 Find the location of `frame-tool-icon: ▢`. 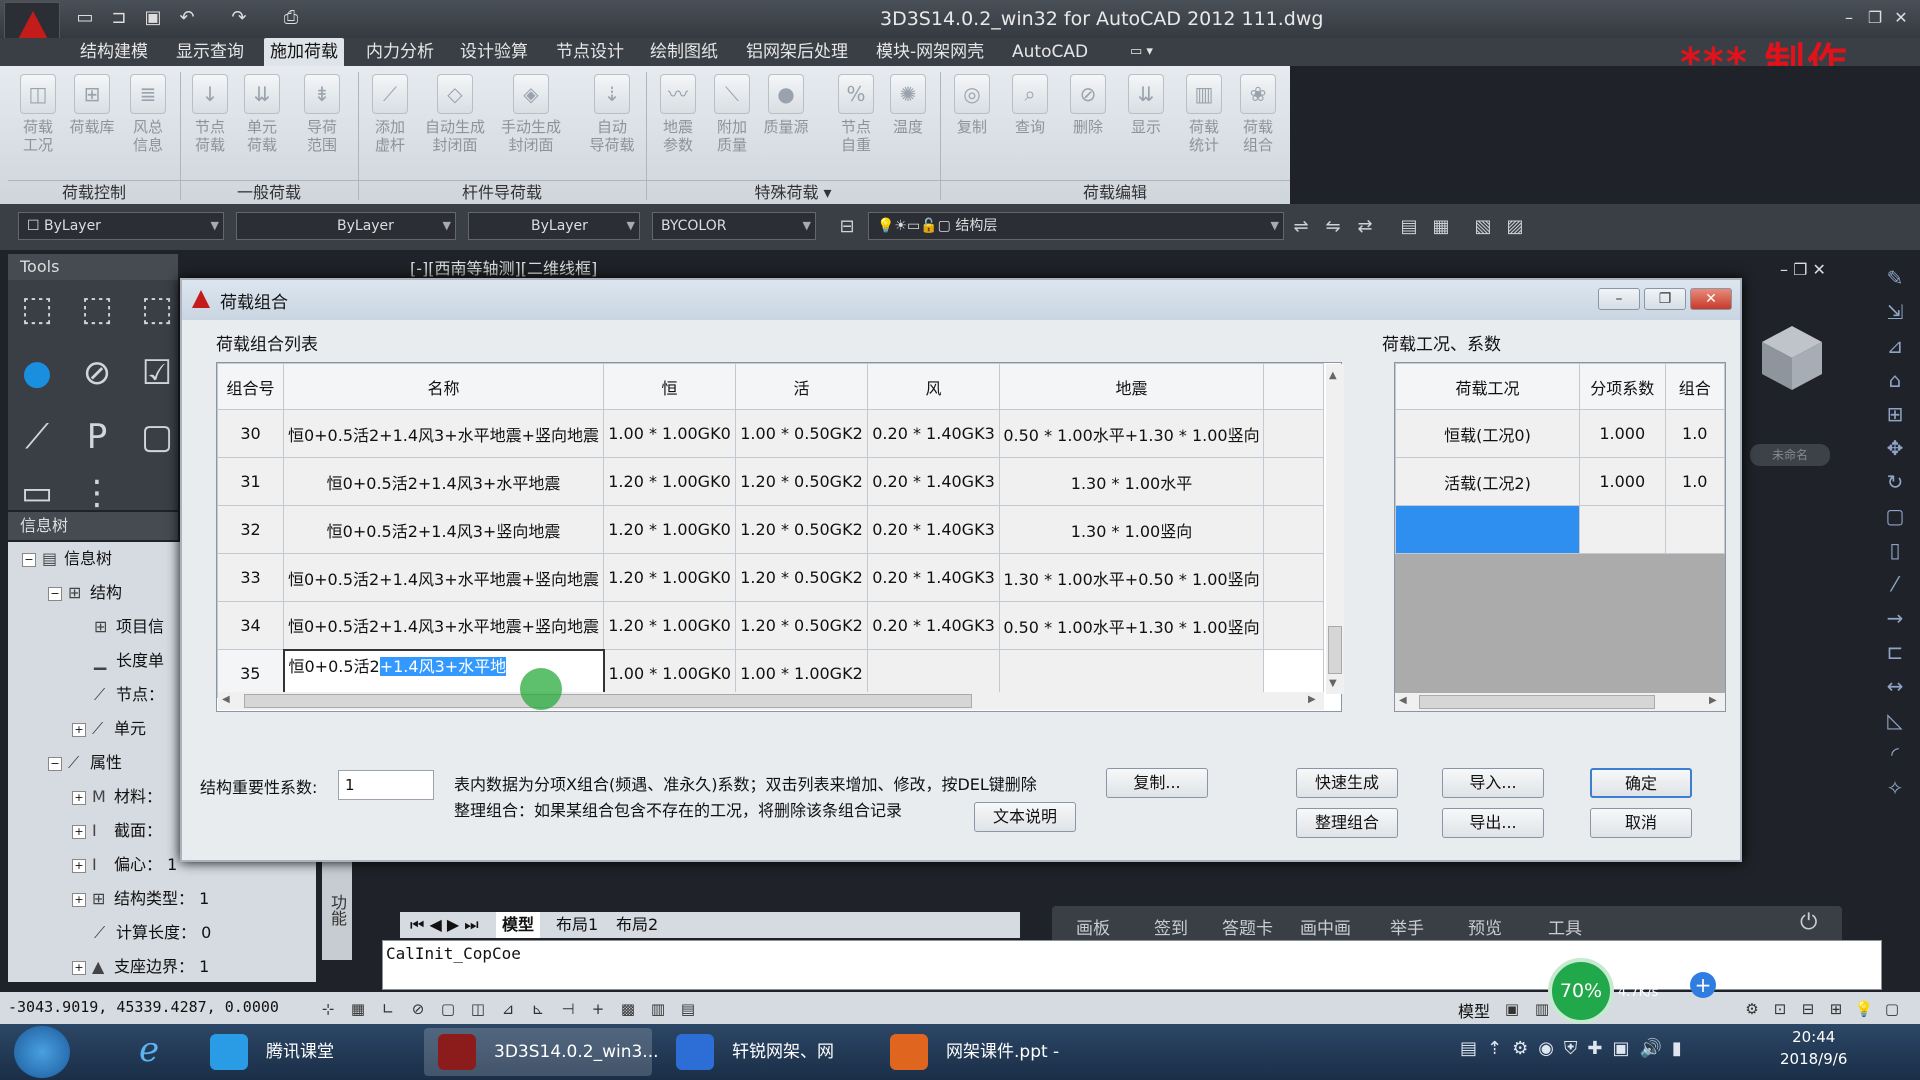

frame-tool-icon: ▢ is located at coordinates (157, 437).